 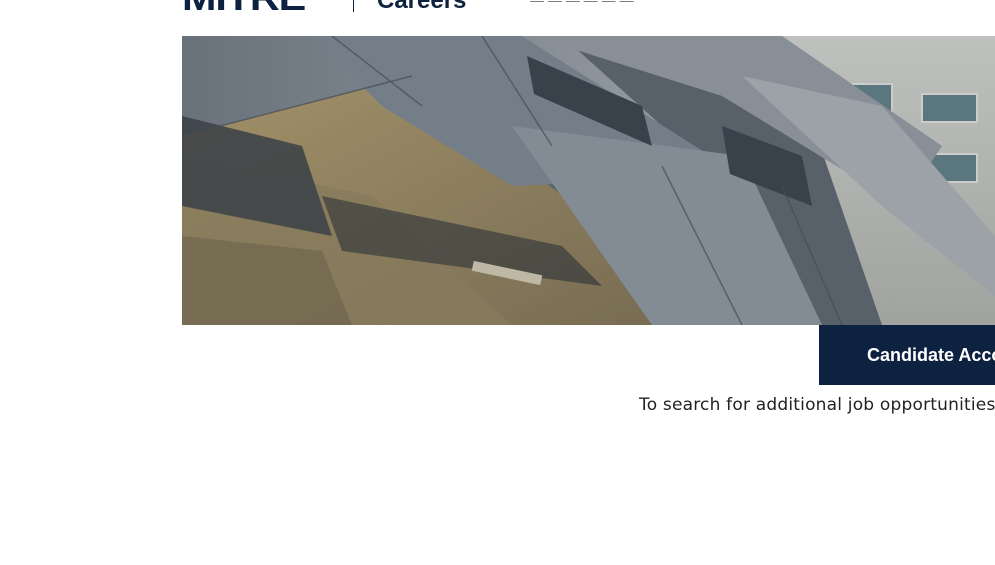 I want to click on mitre-logo: MITRE, so click(x=244, y=8).